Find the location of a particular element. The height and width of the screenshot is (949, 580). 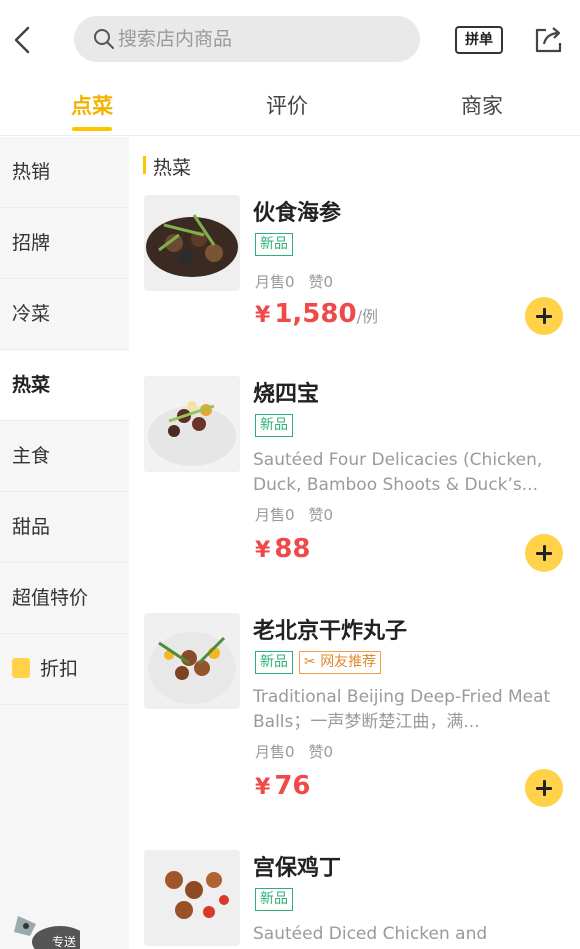

category-label: 主食 is located at coordinates (31, 456).